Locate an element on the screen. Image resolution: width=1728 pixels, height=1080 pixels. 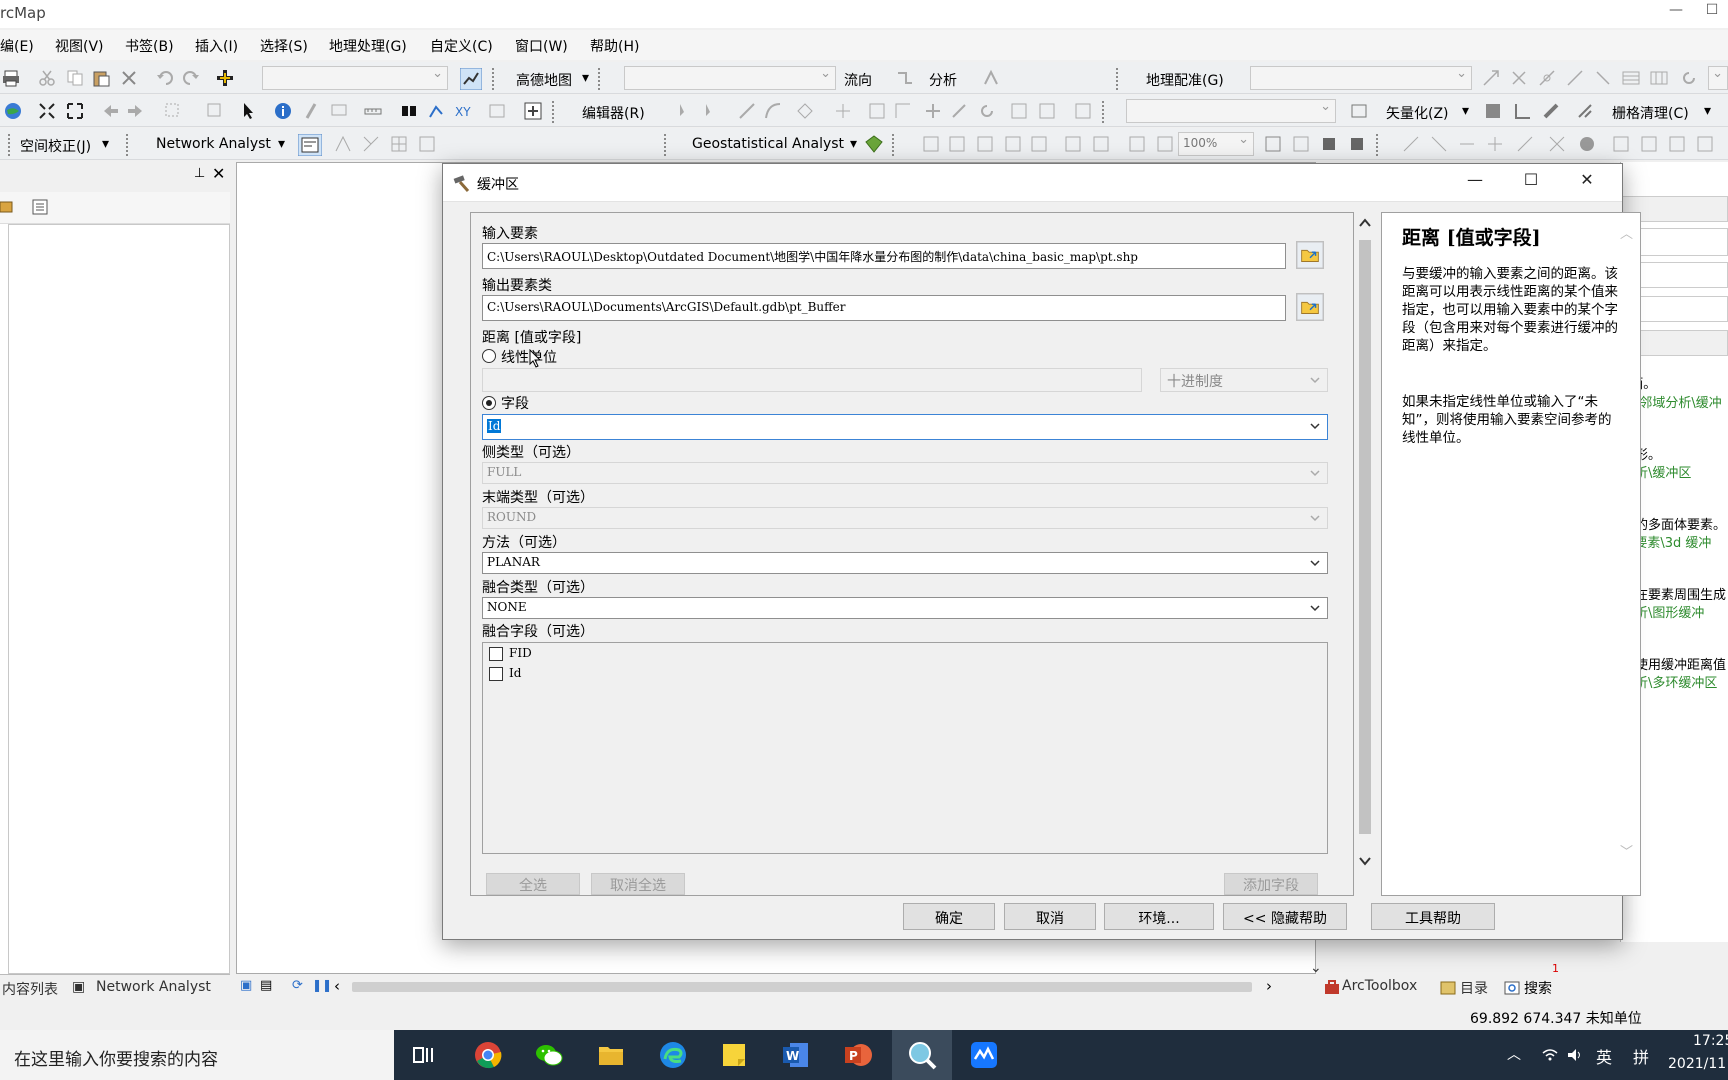
tab-search: 搜索 is located at coordinates (1538, 988).